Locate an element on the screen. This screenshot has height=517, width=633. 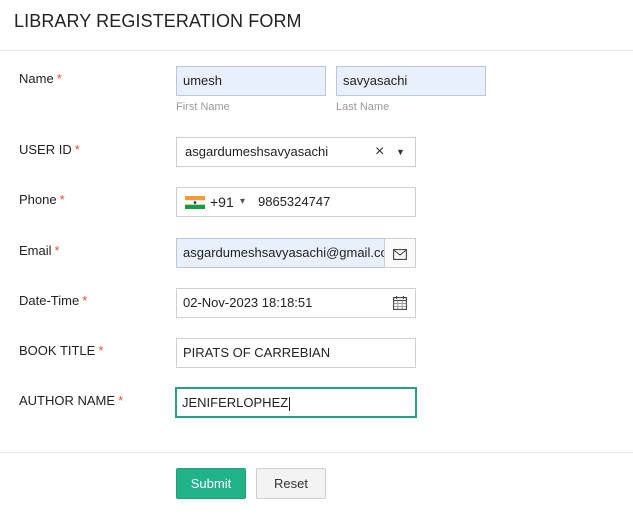
author-name-label-text: AUTHOR NAME is located at coordinates (67, 400).